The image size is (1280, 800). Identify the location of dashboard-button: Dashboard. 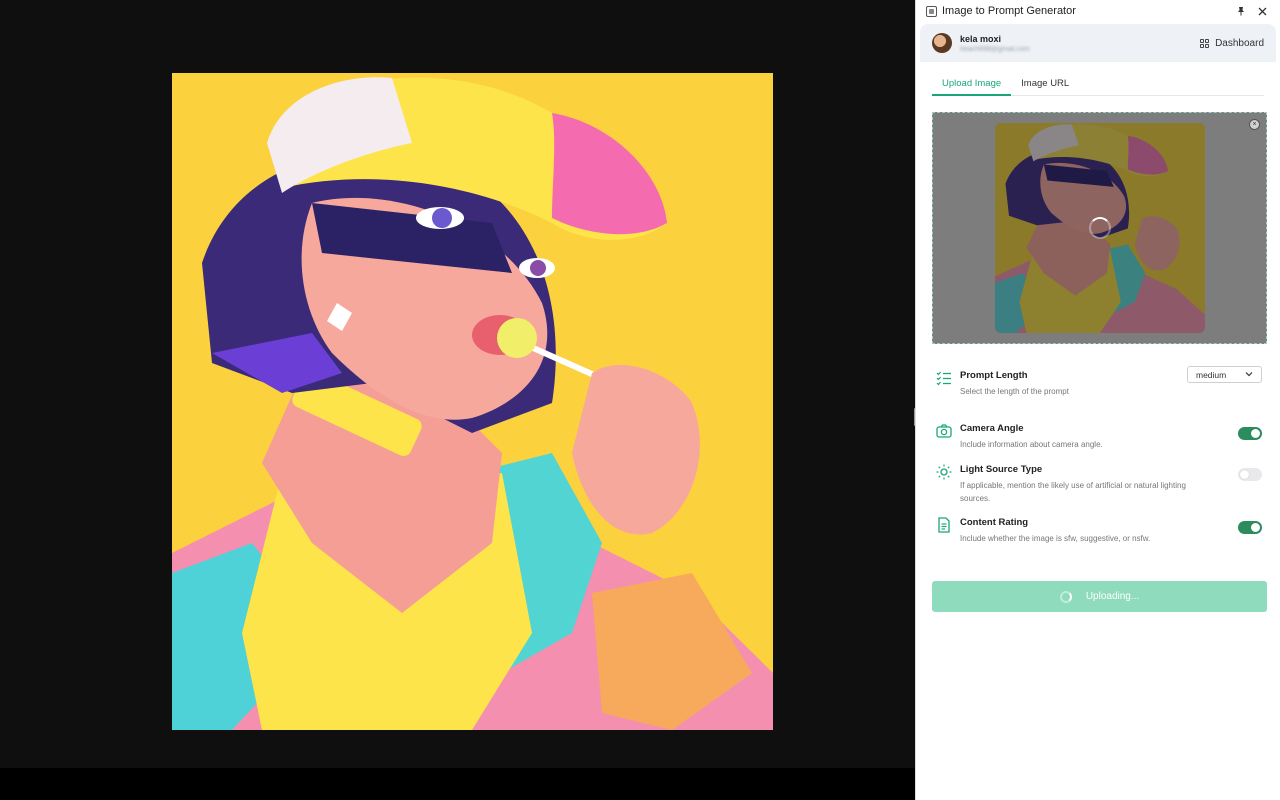
(1232, 43).